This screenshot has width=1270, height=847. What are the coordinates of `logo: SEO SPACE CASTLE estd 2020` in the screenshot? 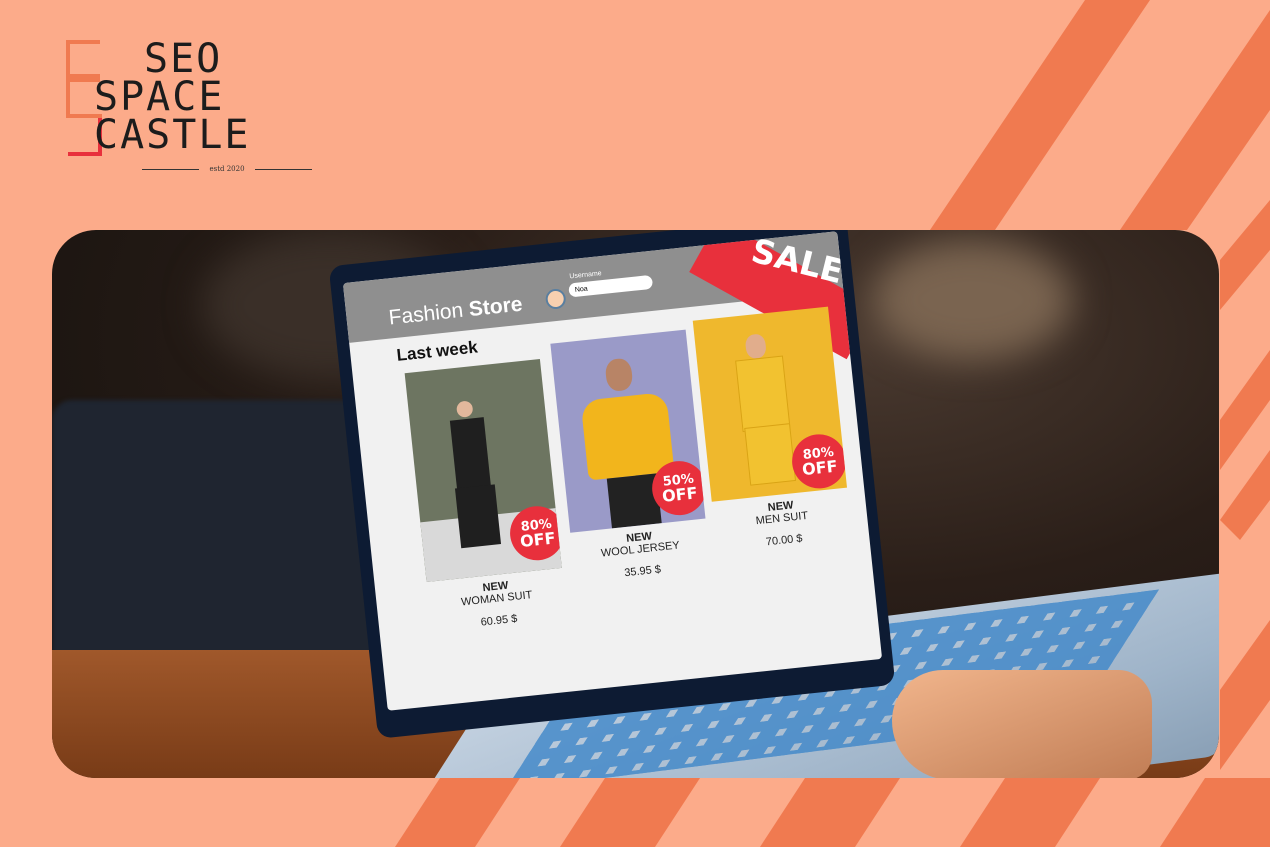 It's located at (186, 107).